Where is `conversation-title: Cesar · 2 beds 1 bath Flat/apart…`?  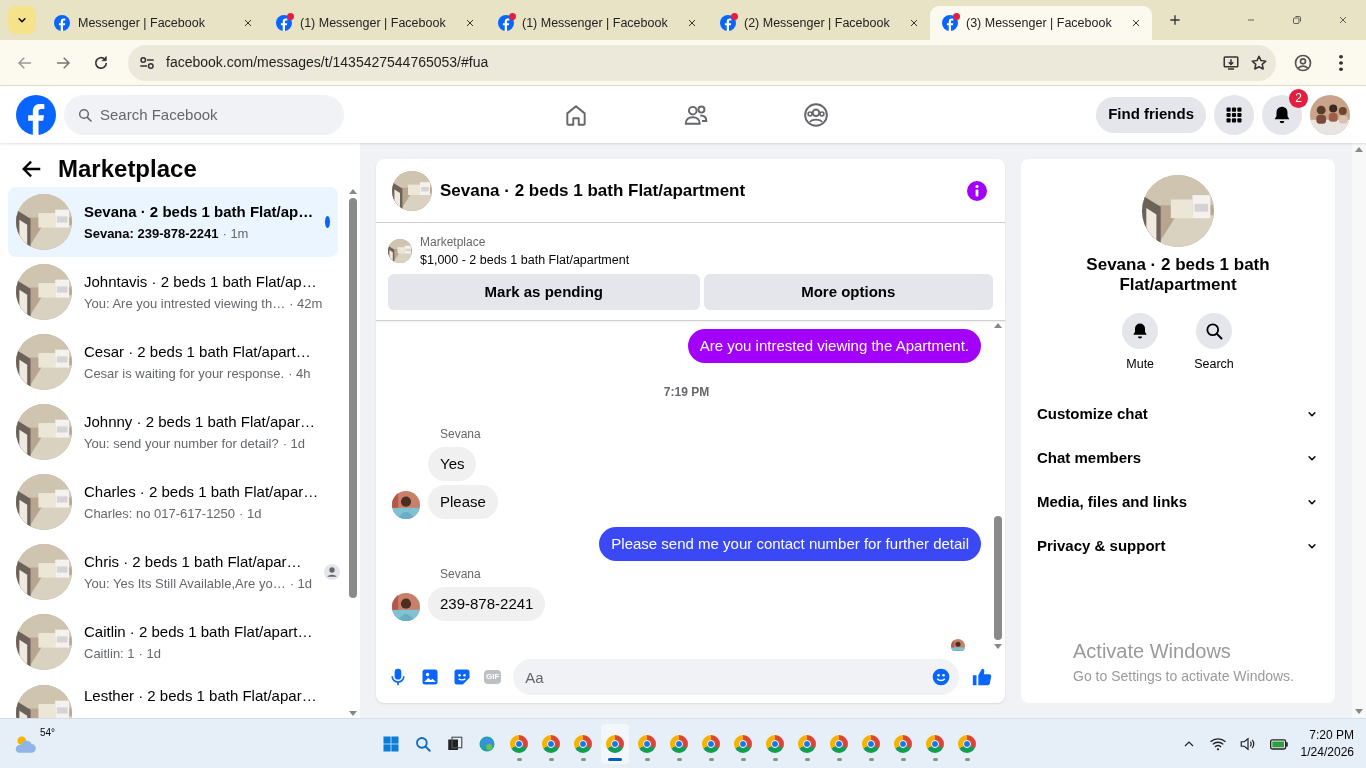
conversation-title: Cesar · 2 beds 1 bath Flat/apart… is located at coordinates (197, 352).